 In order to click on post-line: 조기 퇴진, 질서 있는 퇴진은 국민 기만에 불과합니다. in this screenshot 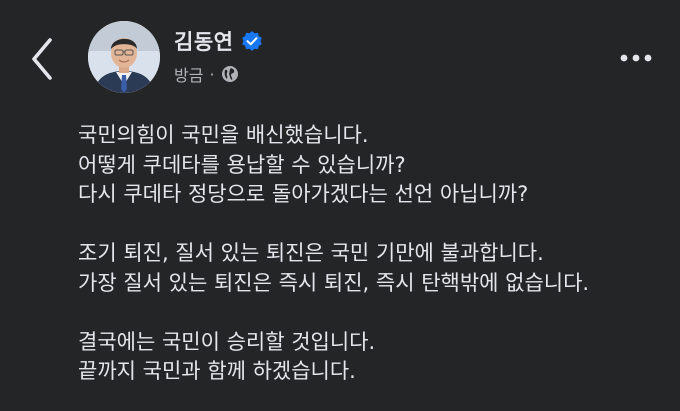, I will do `click(311, 253)`.